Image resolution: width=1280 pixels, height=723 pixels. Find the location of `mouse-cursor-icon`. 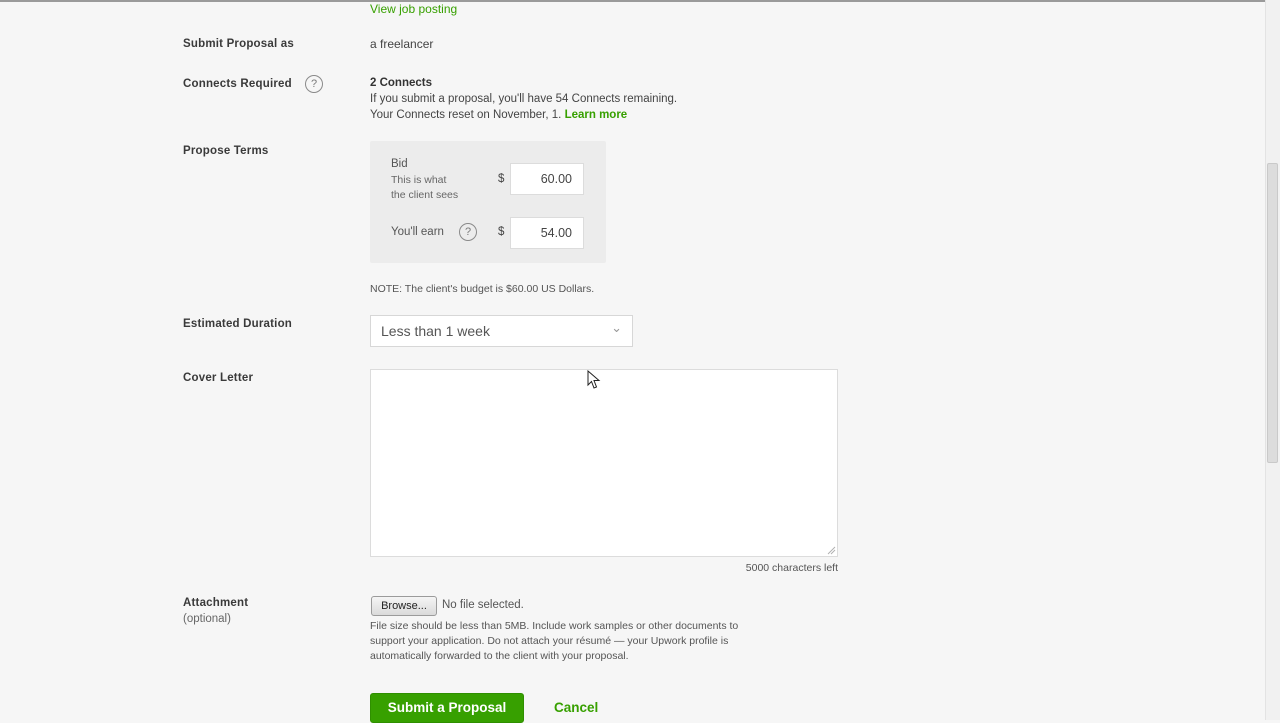

mouse-cursor-icon is located at coordinates (594, 379).